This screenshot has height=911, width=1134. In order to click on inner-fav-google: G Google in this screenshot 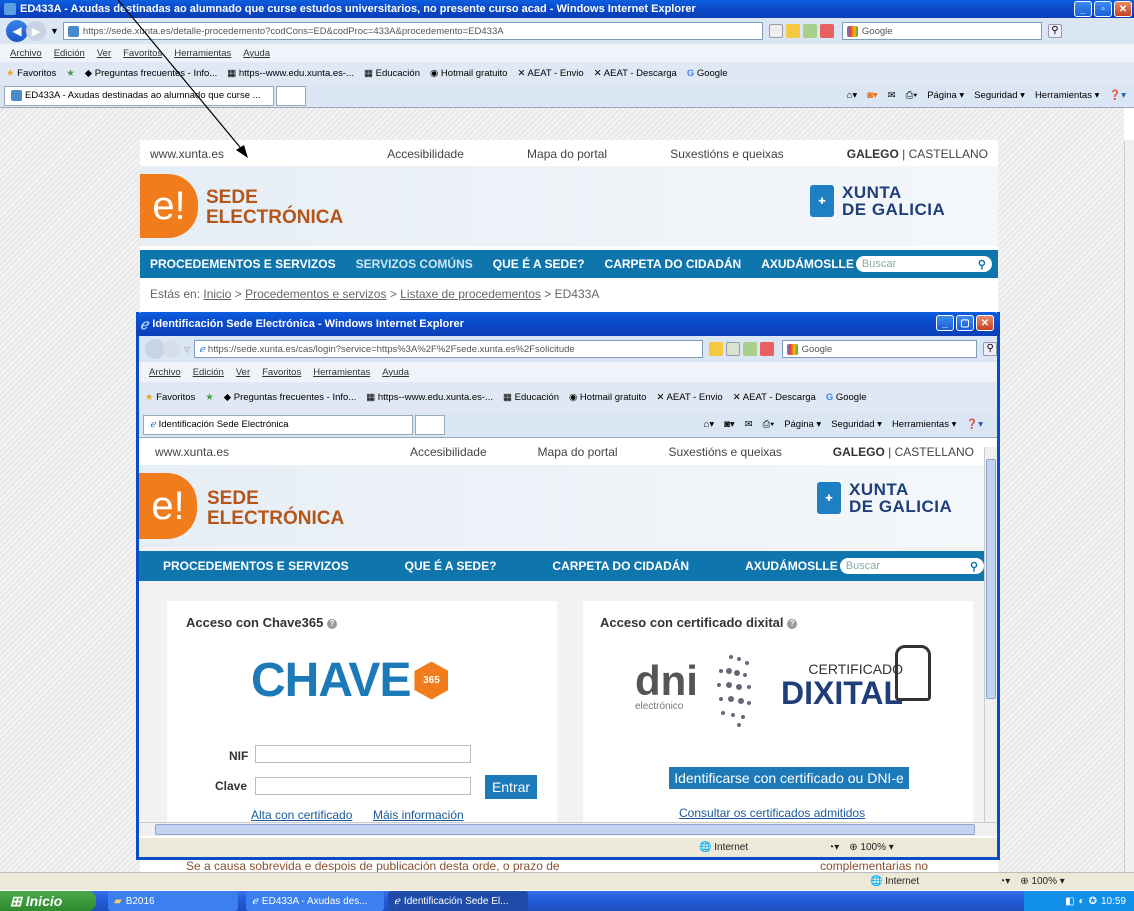, I will do `click(846, 397)`.